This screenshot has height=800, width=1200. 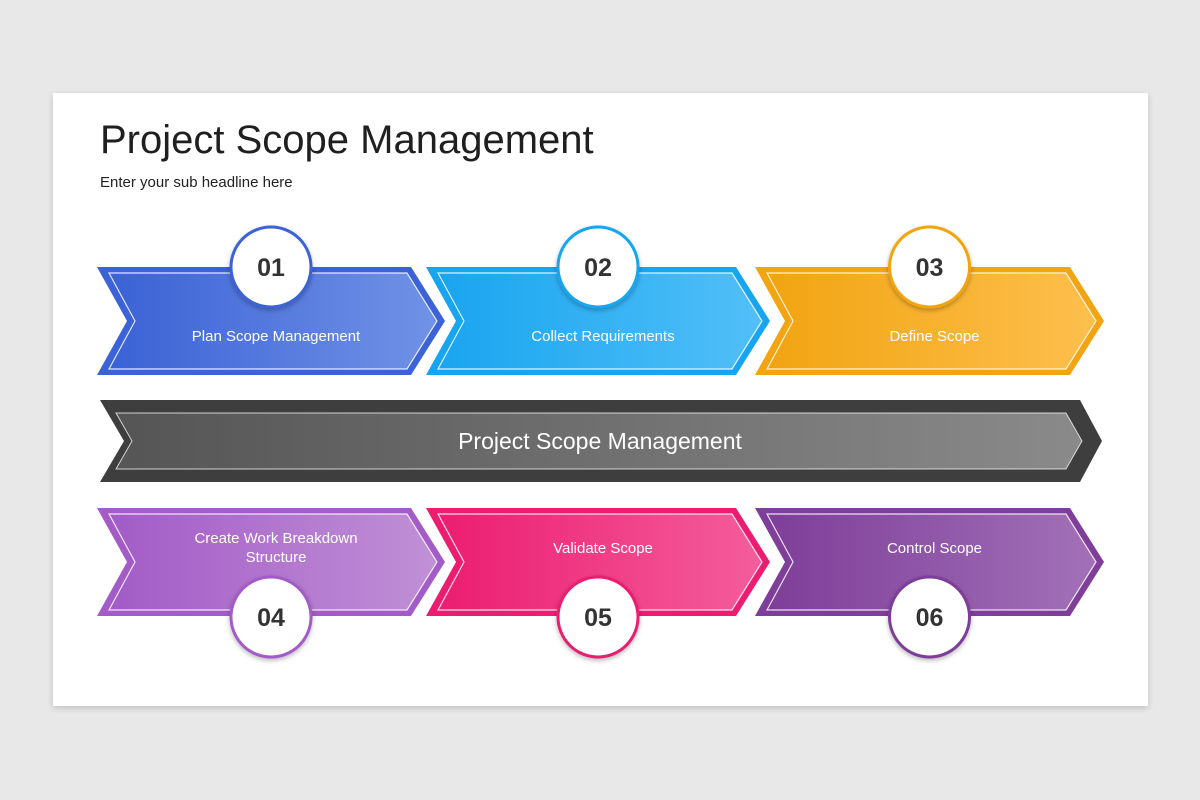 I want to click on step-number: 02, so click(x=598, y=268).